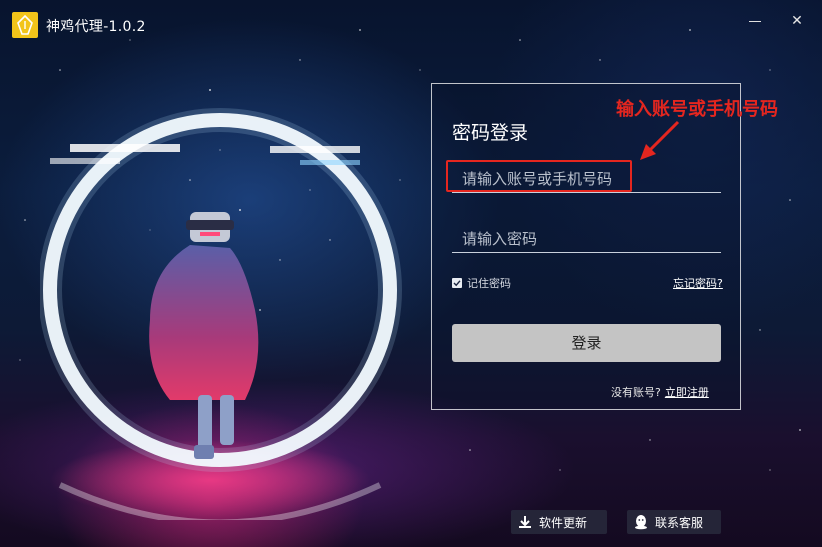  I want to click on register-row: 没有账号? 立即注册, so click(660, 392).